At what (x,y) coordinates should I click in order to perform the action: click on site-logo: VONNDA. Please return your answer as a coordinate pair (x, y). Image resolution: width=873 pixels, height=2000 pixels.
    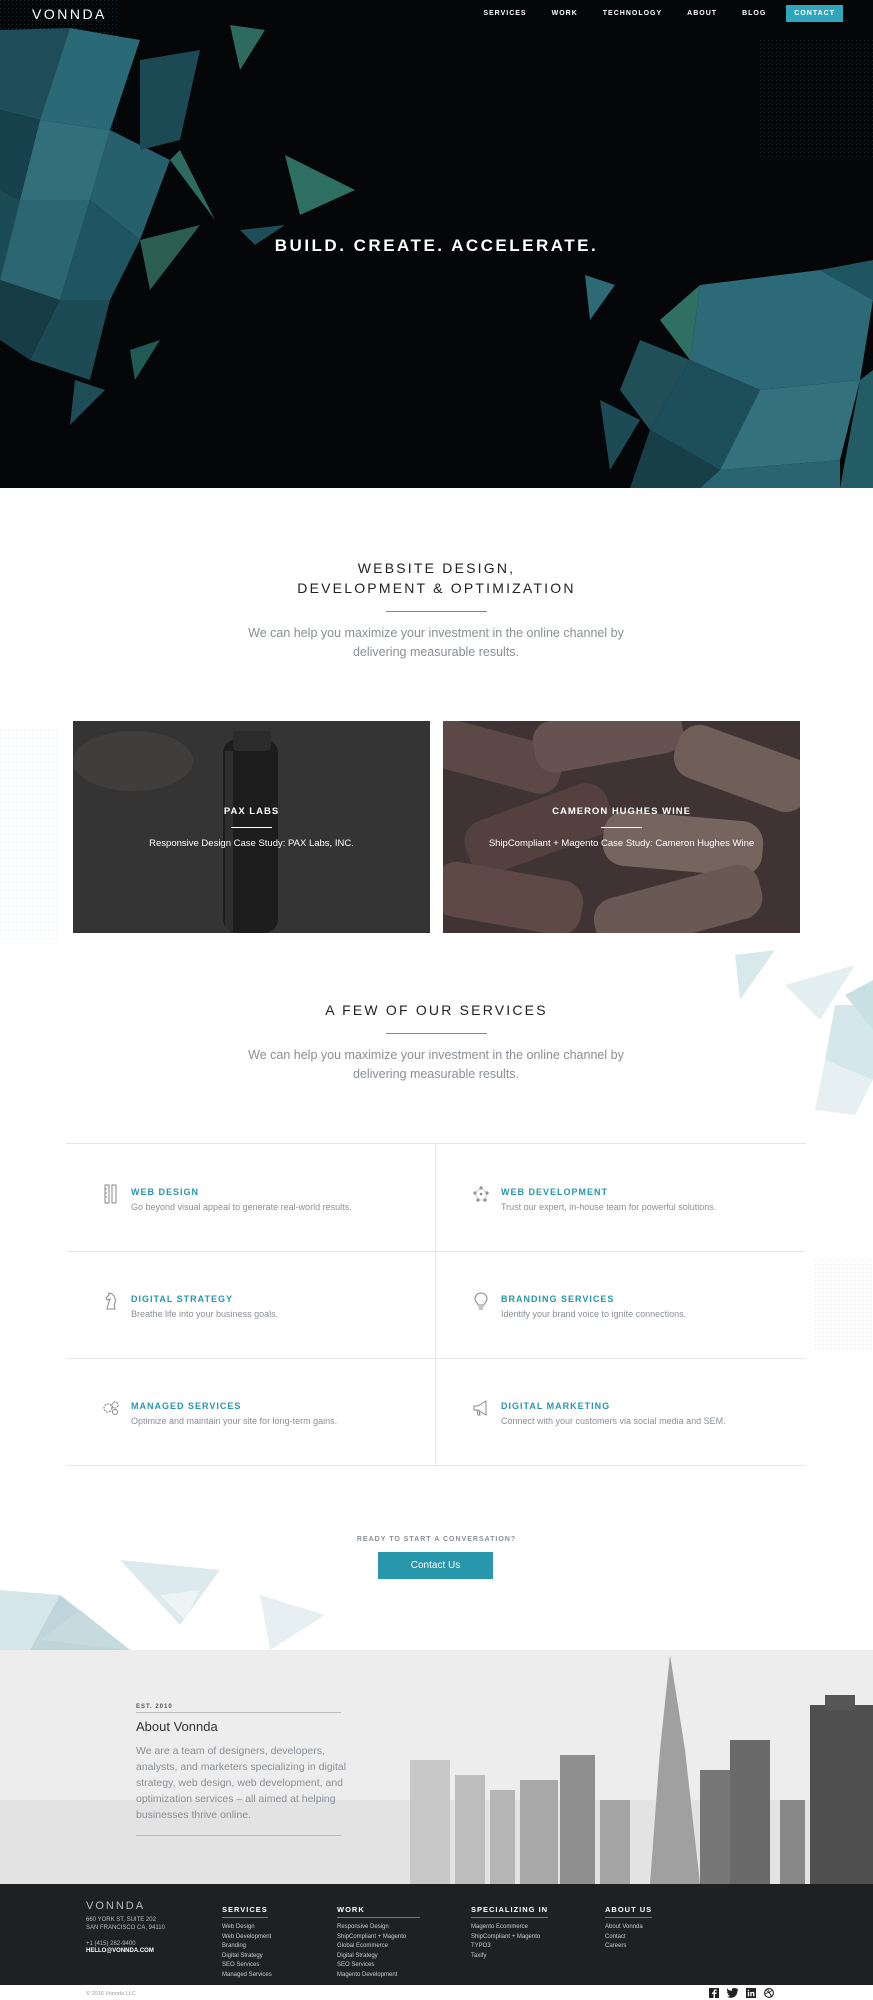
    Looking at the image, I should click on (69, 14).